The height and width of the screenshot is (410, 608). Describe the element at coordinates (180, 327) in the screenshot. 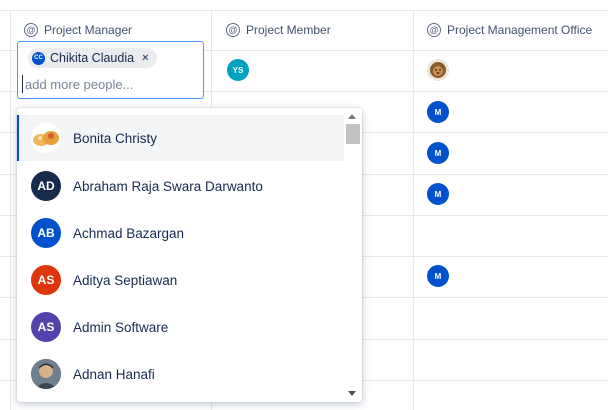

I see `dropdown-option: AS Admin Software` at that location.